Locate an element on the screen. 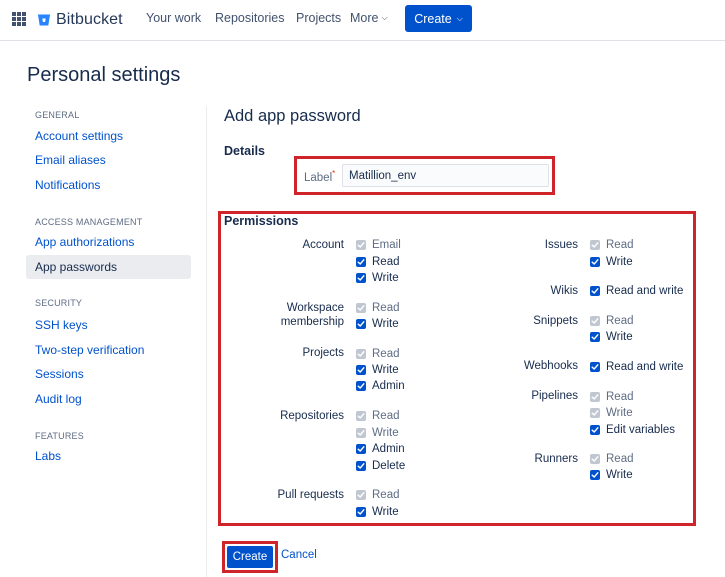  checkbox-account-email: Email is located at coordinates (378, 245).